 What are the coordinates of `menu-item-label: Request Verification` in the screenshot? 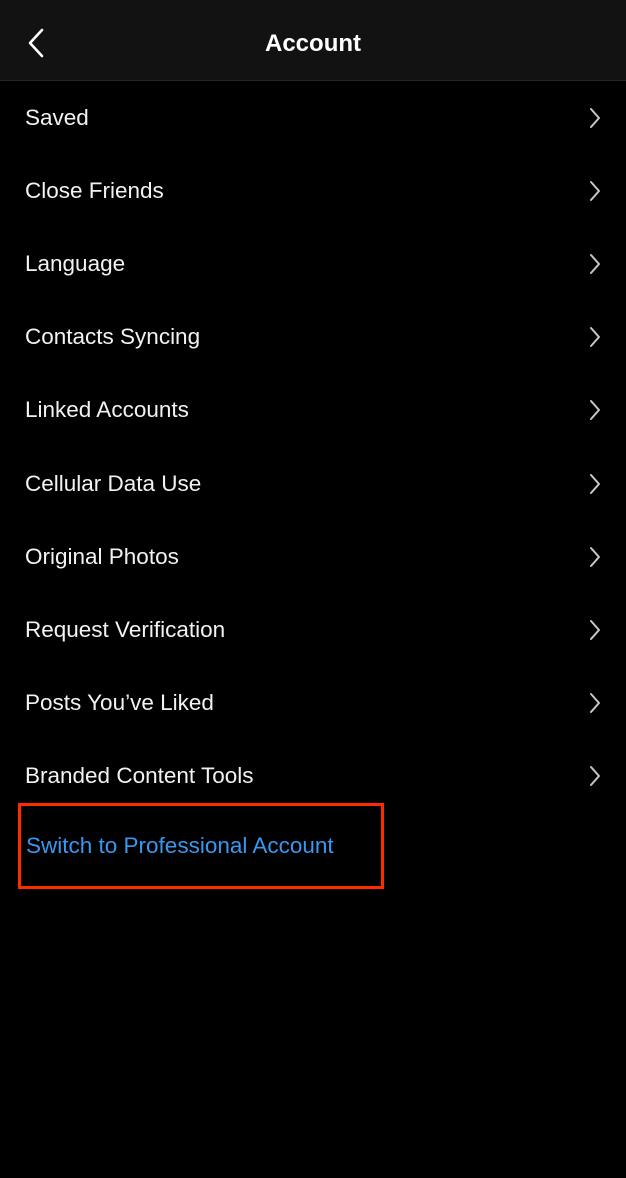 It's located at (125, 629).